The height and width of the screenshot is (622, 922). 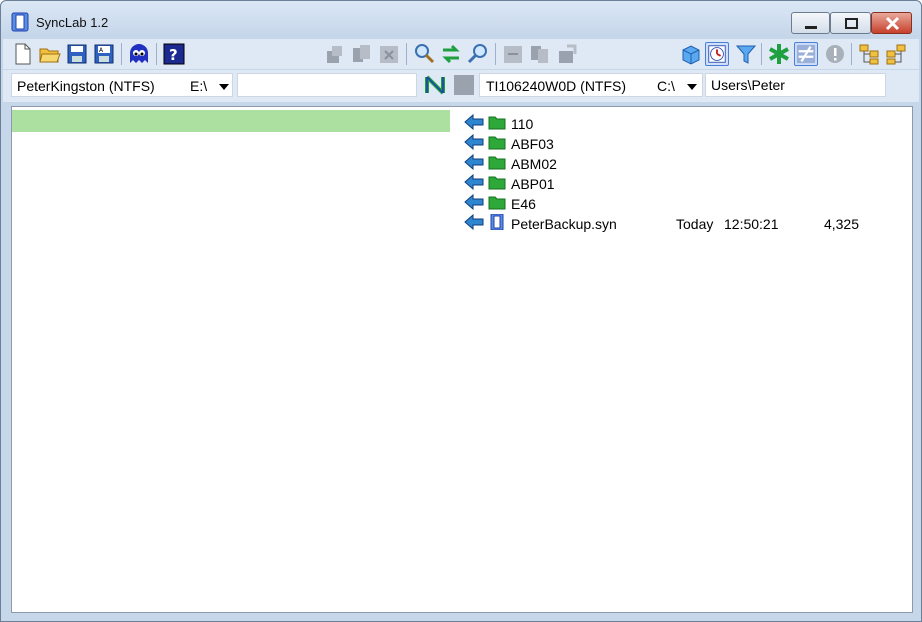 I want to click on file-size: 4,325, so click(x=841, y=224).